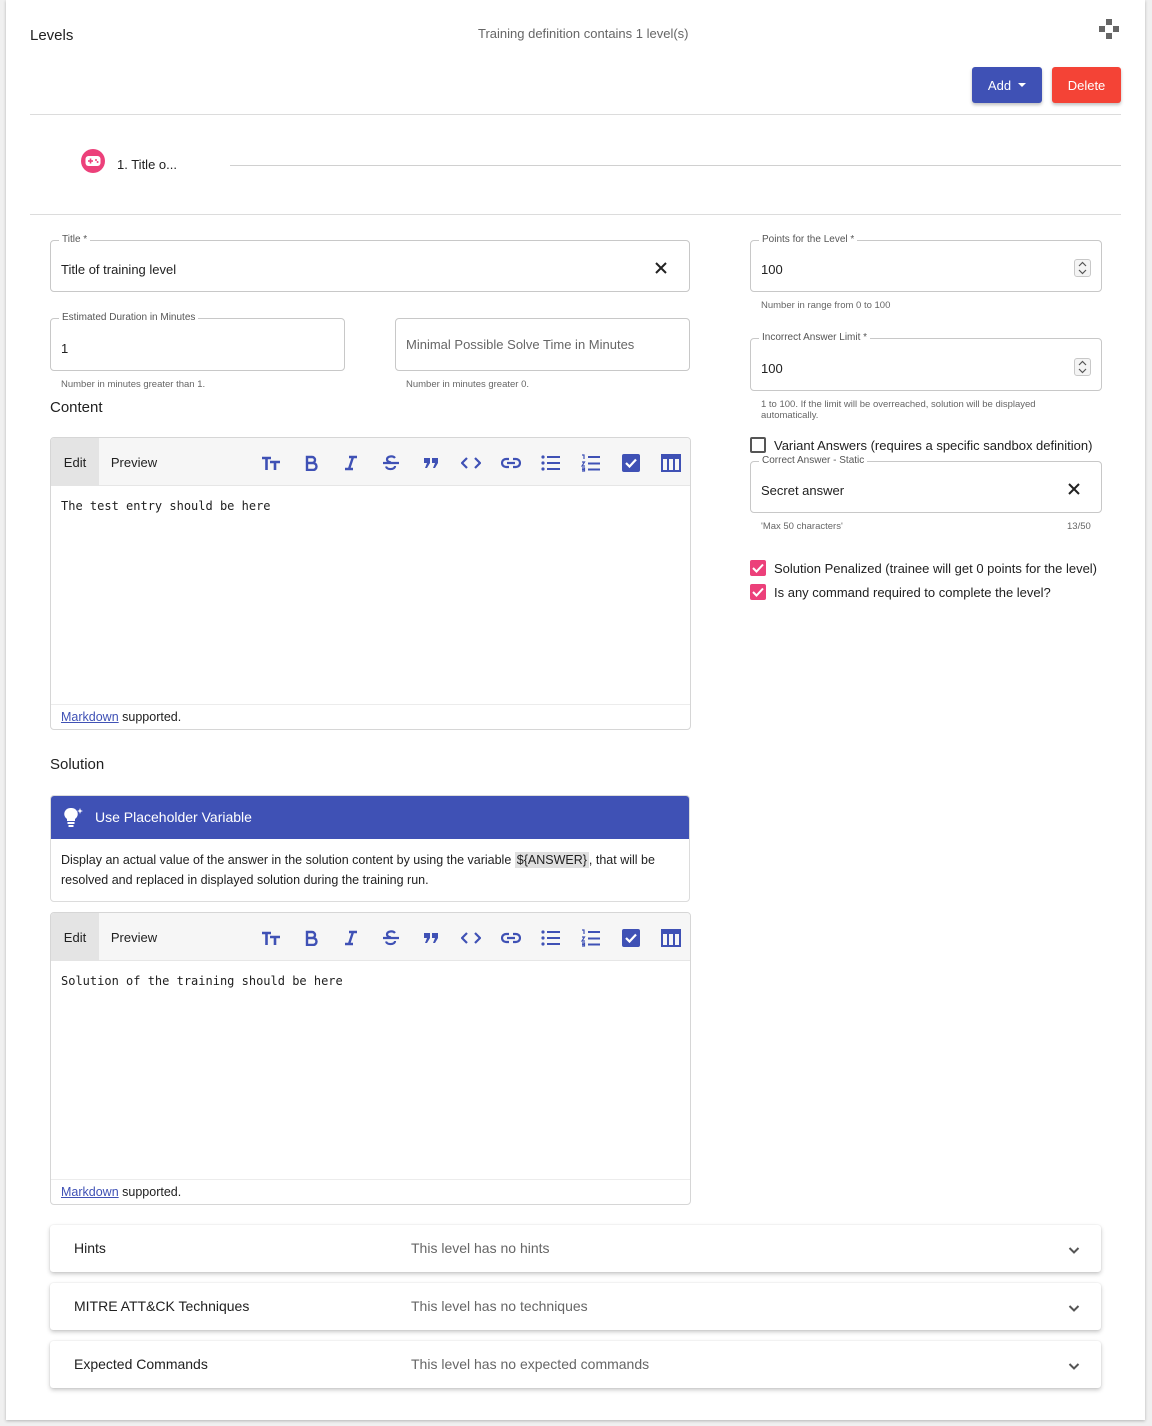  I want to click on content-editor-footer: Markdown supported., so click(370, 716).